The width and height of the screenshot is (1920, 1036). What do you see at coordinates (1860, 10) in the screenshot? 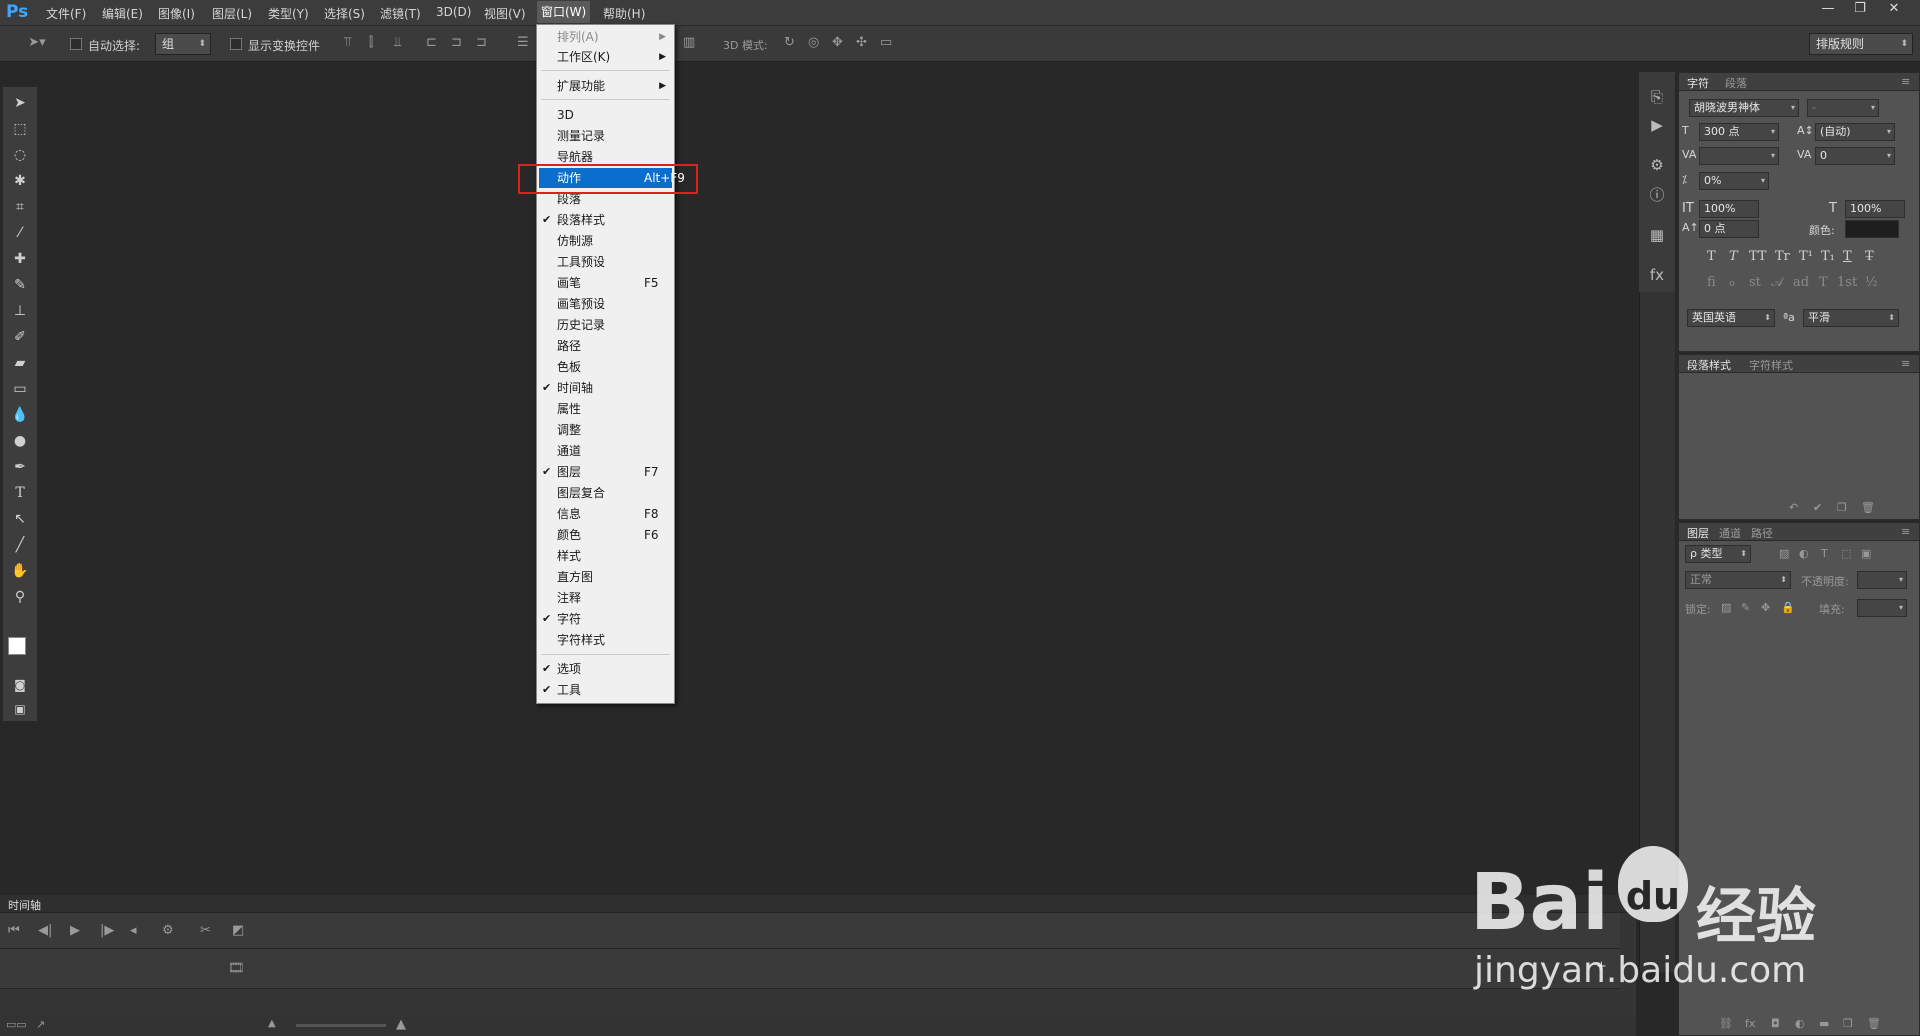
I see `restore-icon: ❐` at bounding box center [1860, 10].